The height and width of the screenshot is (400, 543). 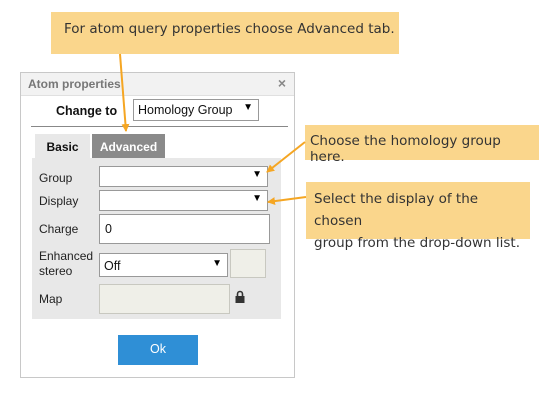 I want to click on callout-arrows, so click(x=213, y=129).